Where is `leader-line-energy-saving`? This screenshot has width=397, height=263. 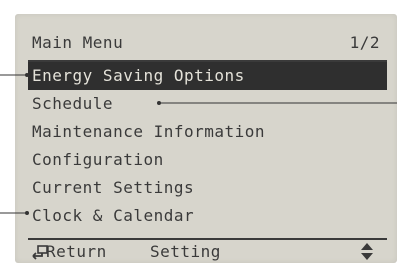 leader-line-energy-saving is located at coordinates (14, 75).